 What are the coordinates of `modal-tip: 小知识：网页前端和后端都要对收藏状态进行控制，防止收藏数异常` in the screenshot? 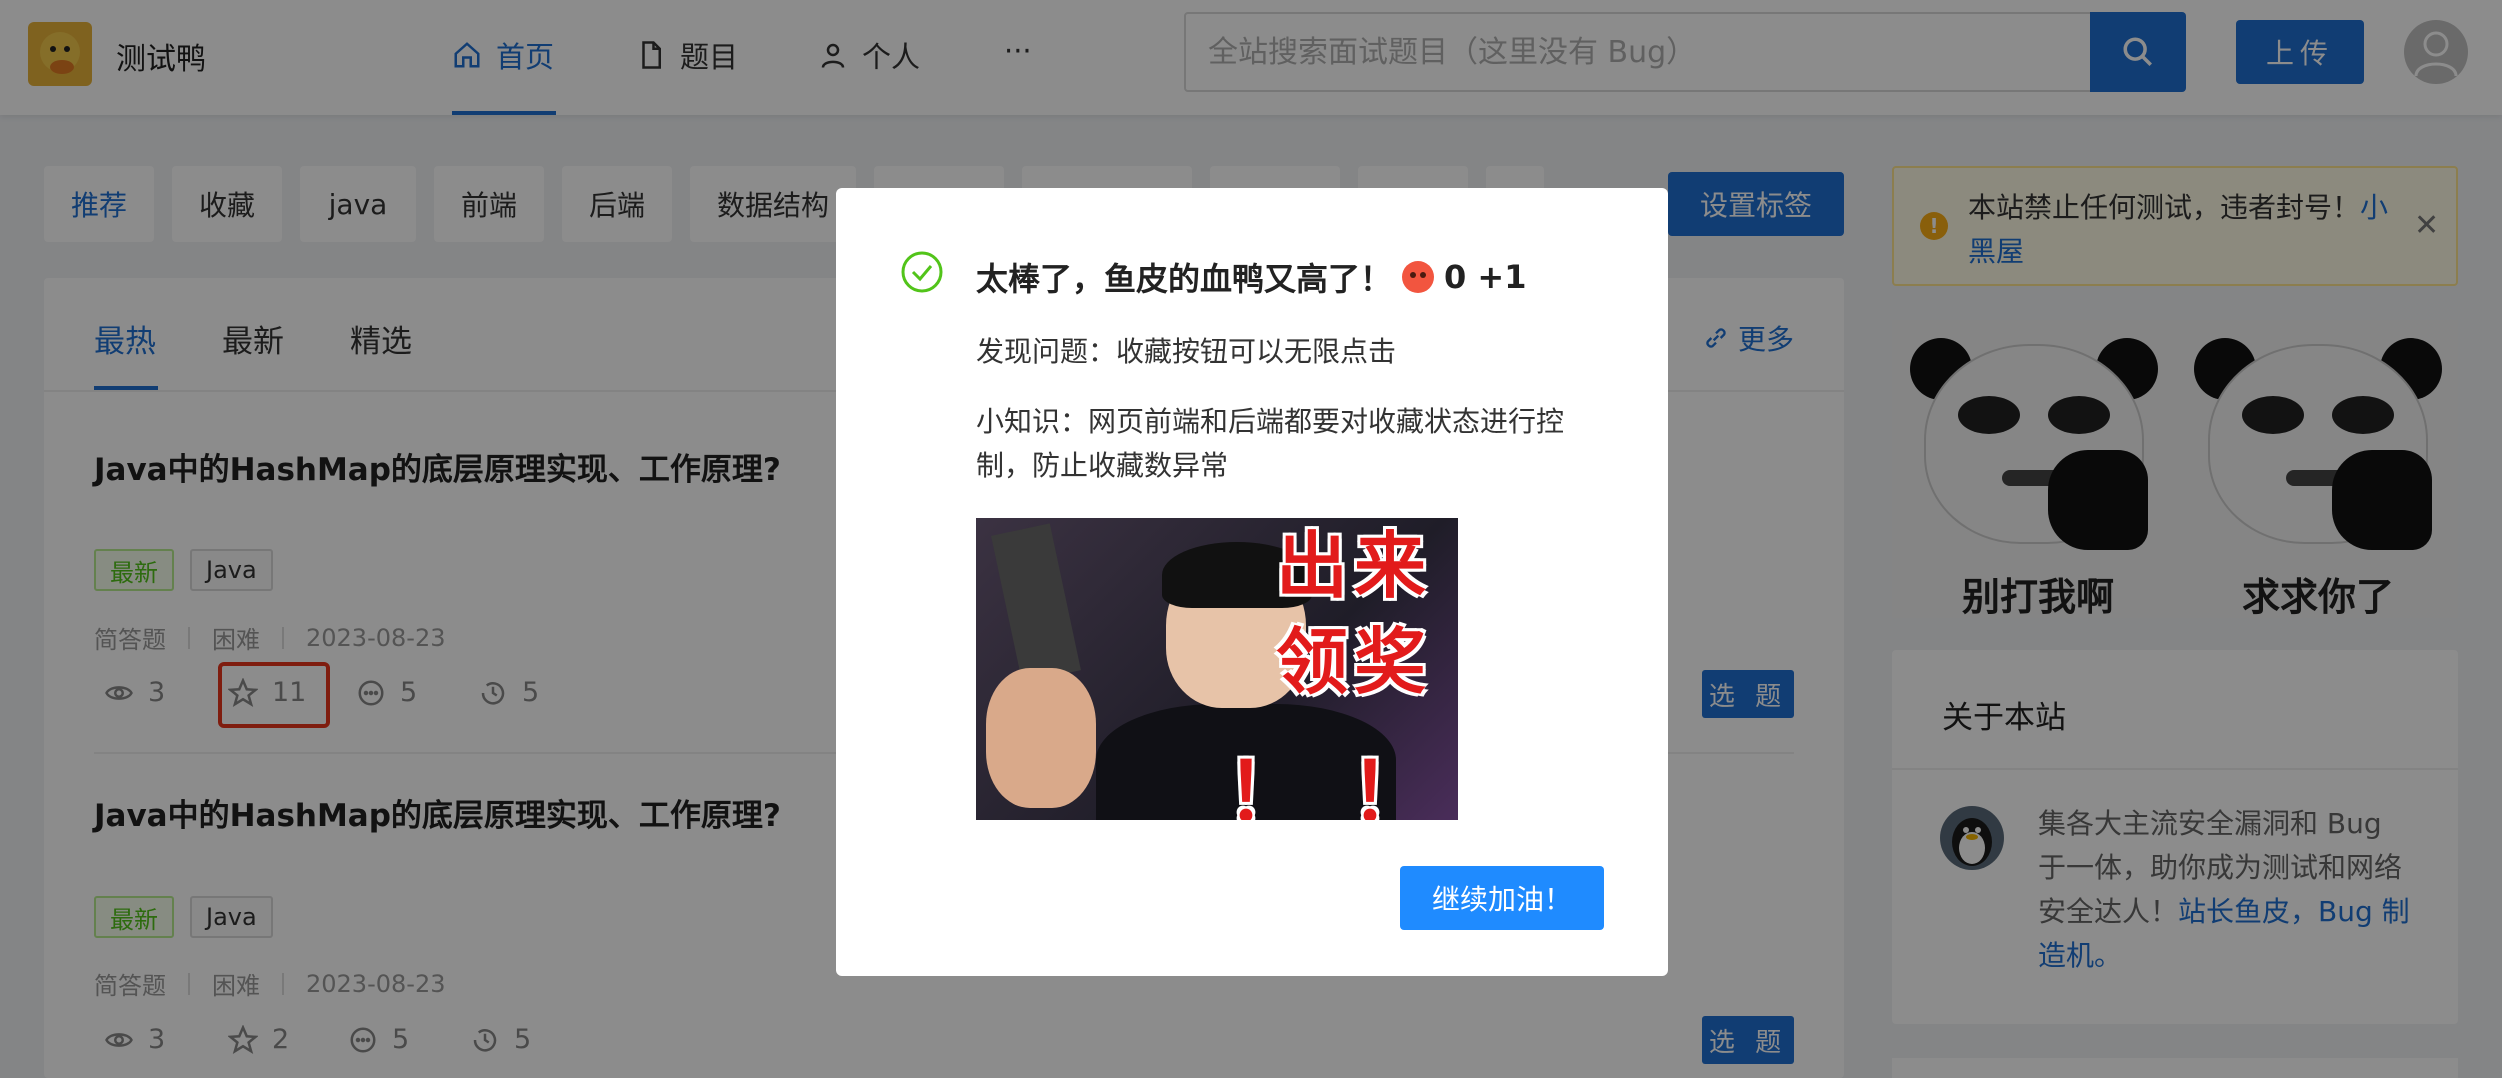 It's located at (1270, 443).